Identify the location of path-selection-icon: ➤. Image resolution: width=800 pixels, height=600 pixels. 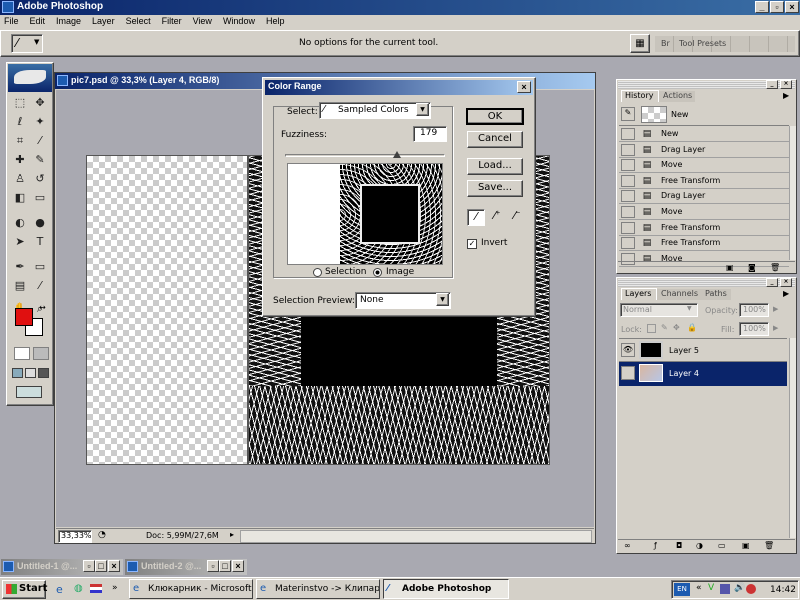
(20, 242).